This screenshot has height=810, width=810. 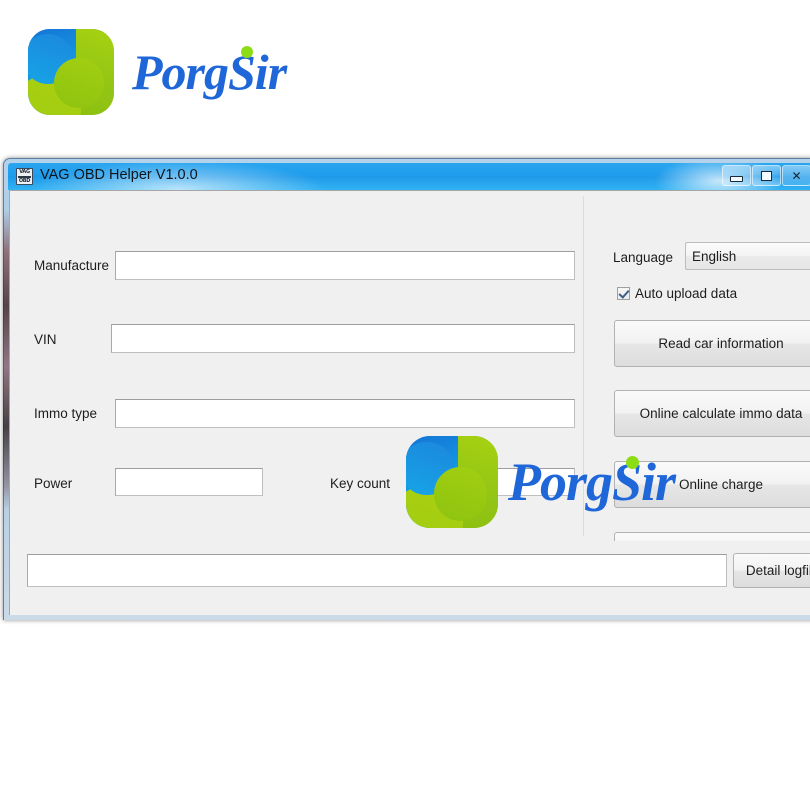 What do you see at coordinates (345, 265) in the screenshot?
I see `manufacture-input` at bounding box center [345, 265].